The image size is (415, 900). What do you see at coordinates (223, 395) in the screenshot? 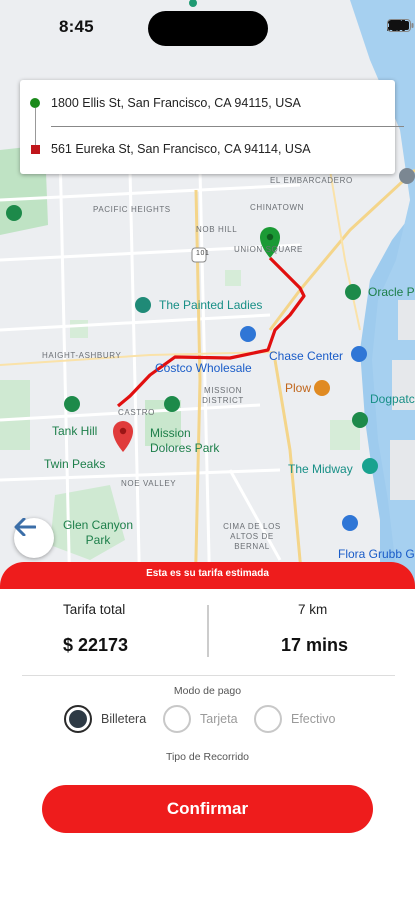
I see `map-label: MISSION DISTRICT` at bounding box center [223, 395].